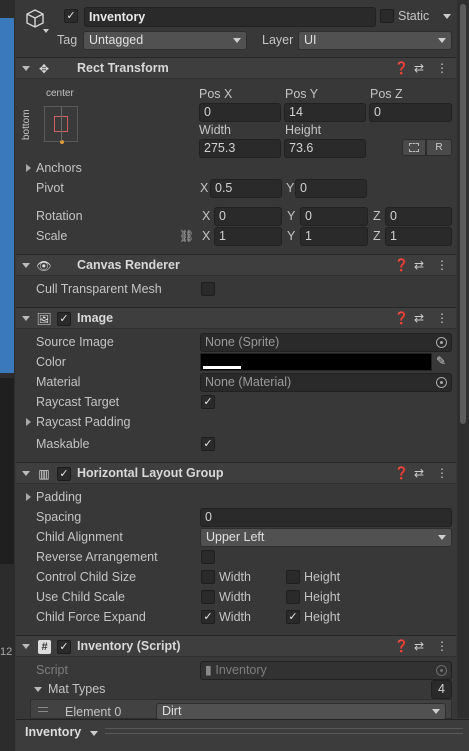  I want to click on blueprint-mode-button, so click(414, 147).